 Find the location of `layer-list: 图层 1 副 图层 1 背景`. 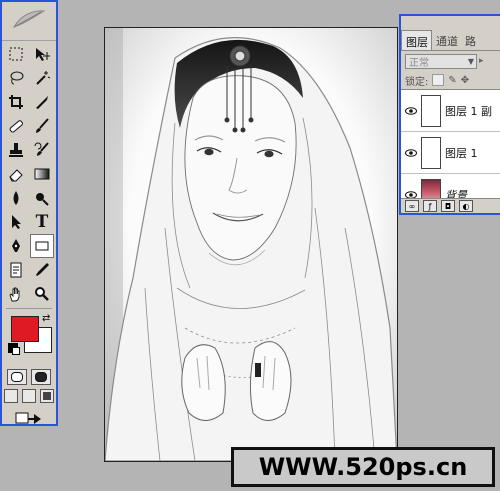

layer-list: 图层 1 副 图层 1 背景 is located at coordinates (450, 151).